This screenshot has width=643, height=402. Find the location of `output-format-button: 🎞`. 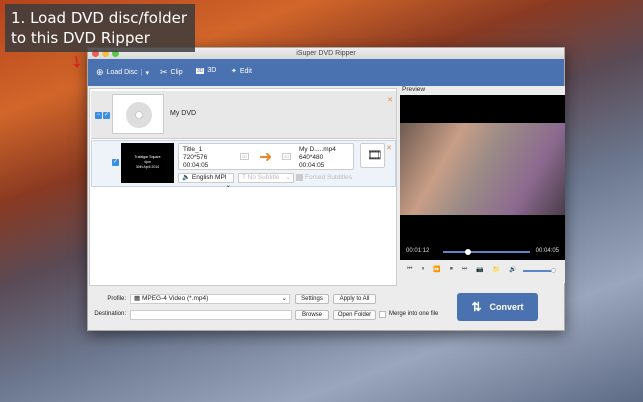

output-format-button: 🎞 is located at coordinates (372, 155).